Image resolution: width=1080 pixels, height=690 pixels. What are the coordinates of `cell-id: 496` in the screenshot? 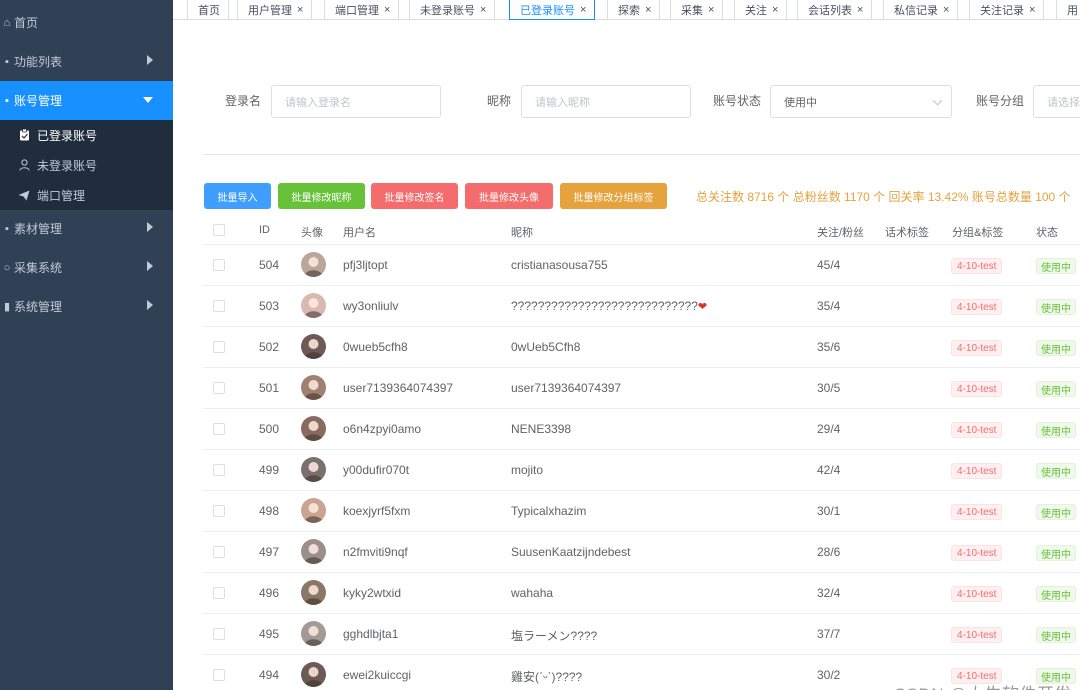 It's located at (269, 593).